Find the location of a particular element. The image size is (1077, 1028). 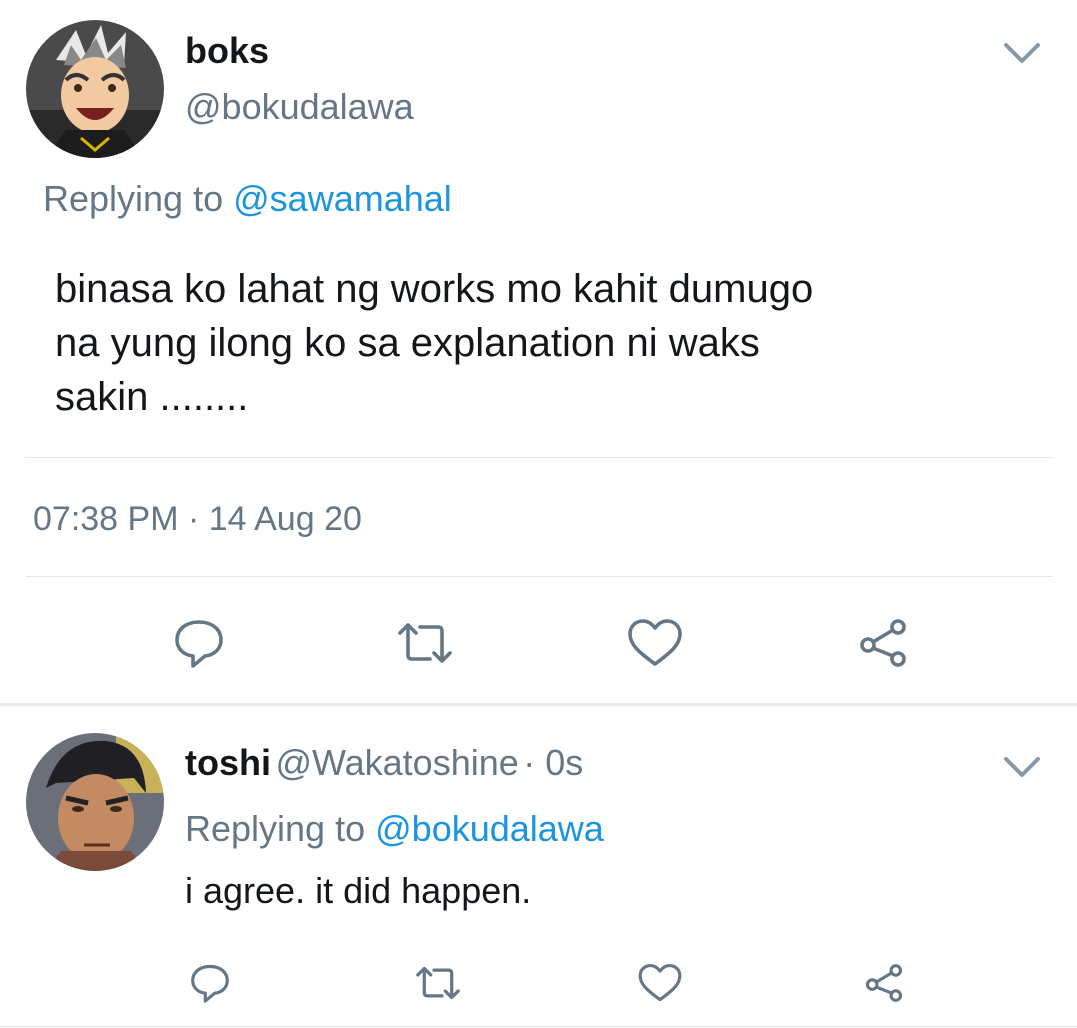

display-name: toshi is located at coordinates (228, 762).